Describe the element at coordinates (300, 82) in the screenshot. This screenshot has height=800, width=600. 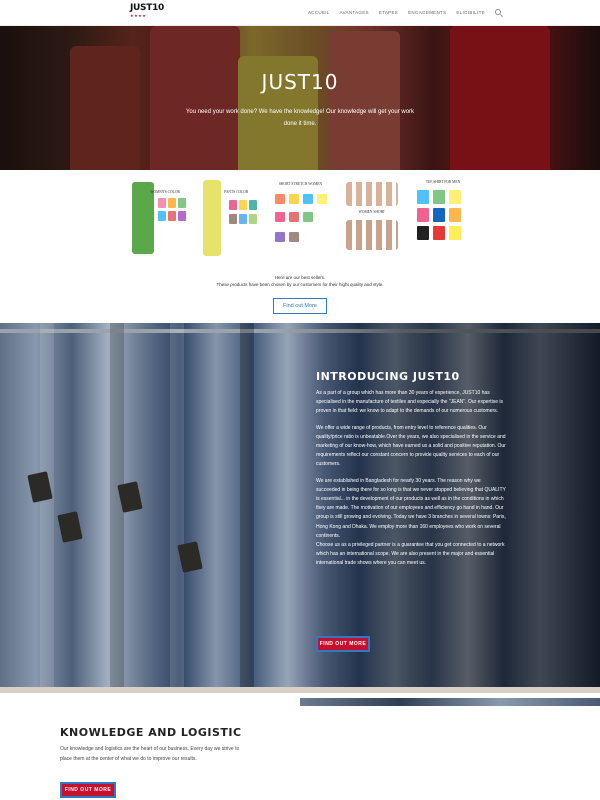
I see `hero-title: JUST10` at that location.